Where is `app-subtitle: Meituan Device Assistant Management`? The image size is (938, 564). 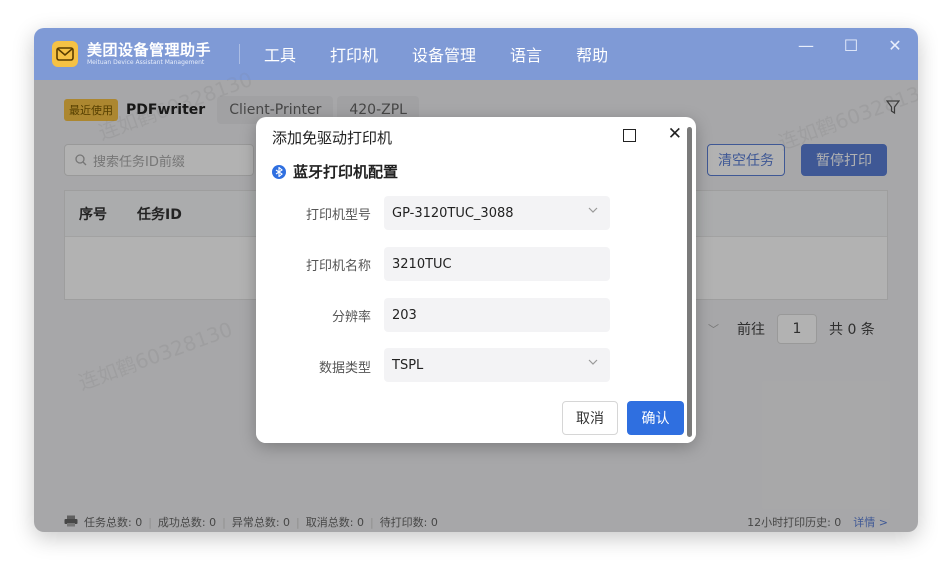
app-subtitle: Meituan Device Assistant Management is located at coordinates (146, 62).